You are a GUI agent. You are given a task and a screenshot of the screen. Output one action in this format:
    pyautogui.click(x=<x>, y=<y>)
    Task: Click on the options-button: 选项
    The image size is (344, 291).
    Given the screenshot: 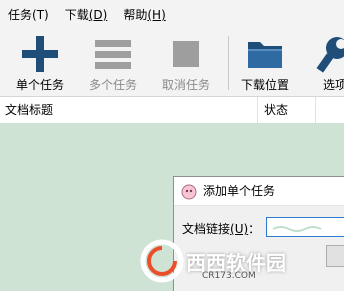 What is the action you would take?
    pyautogui.click(x=324, y=63)
    